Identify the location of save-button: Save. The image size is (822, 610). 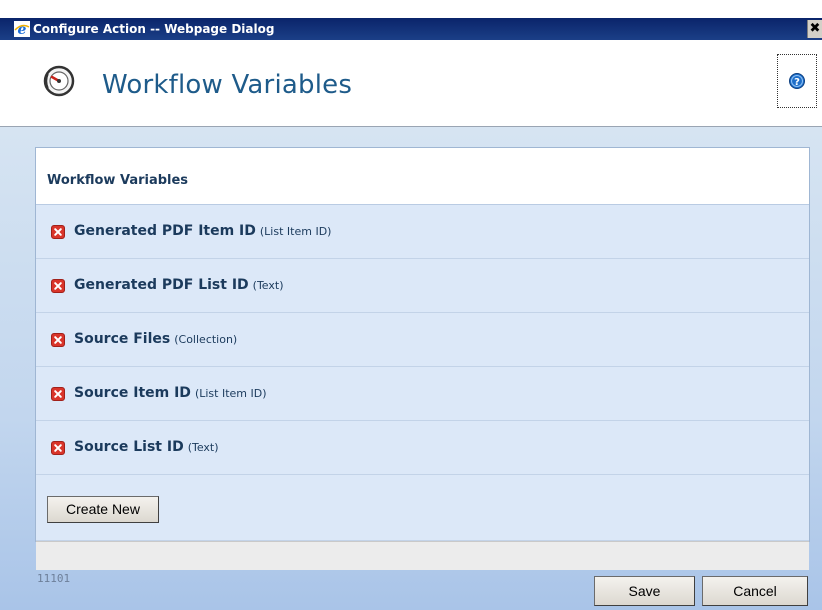
(644, 591).